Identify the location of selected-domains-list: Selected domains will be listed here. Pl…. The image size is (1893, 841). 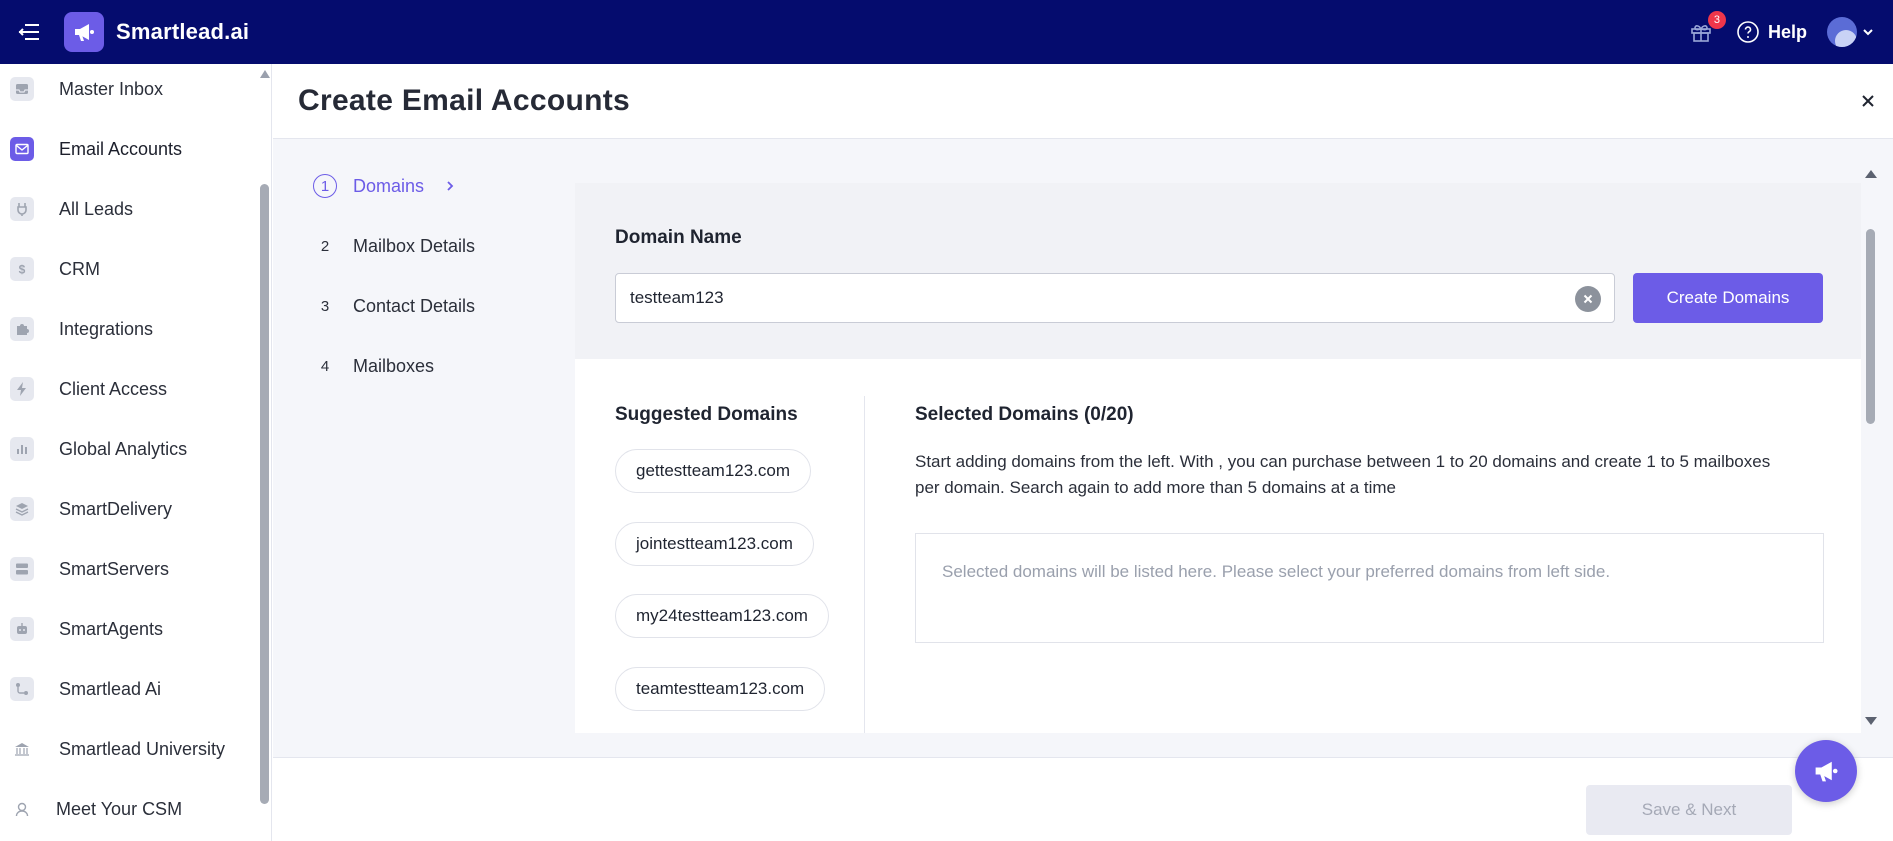
(1369, 588).